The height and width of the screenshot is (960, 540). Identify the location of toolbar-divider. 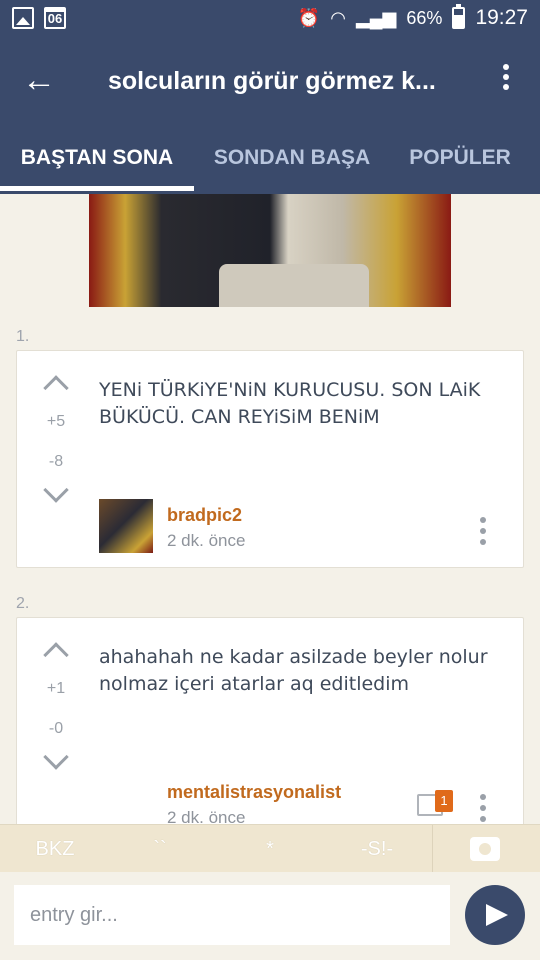
(432, 849).